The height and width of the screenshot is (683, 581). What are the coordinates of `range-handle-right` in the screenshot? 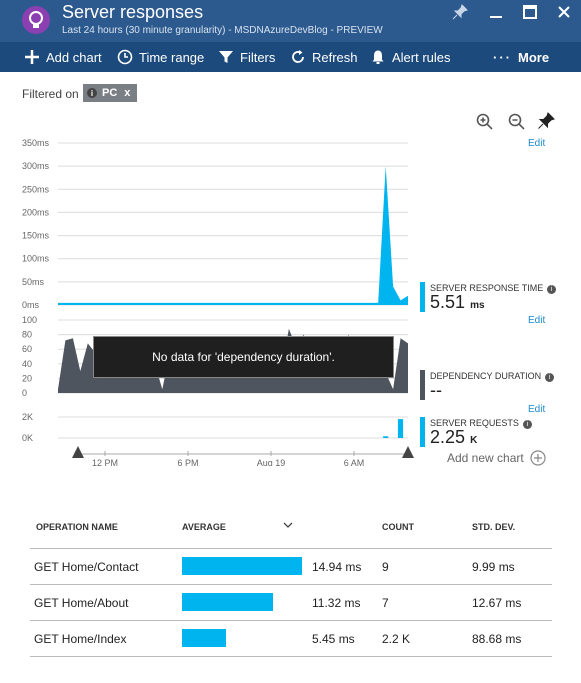 It's located at (408, 452).